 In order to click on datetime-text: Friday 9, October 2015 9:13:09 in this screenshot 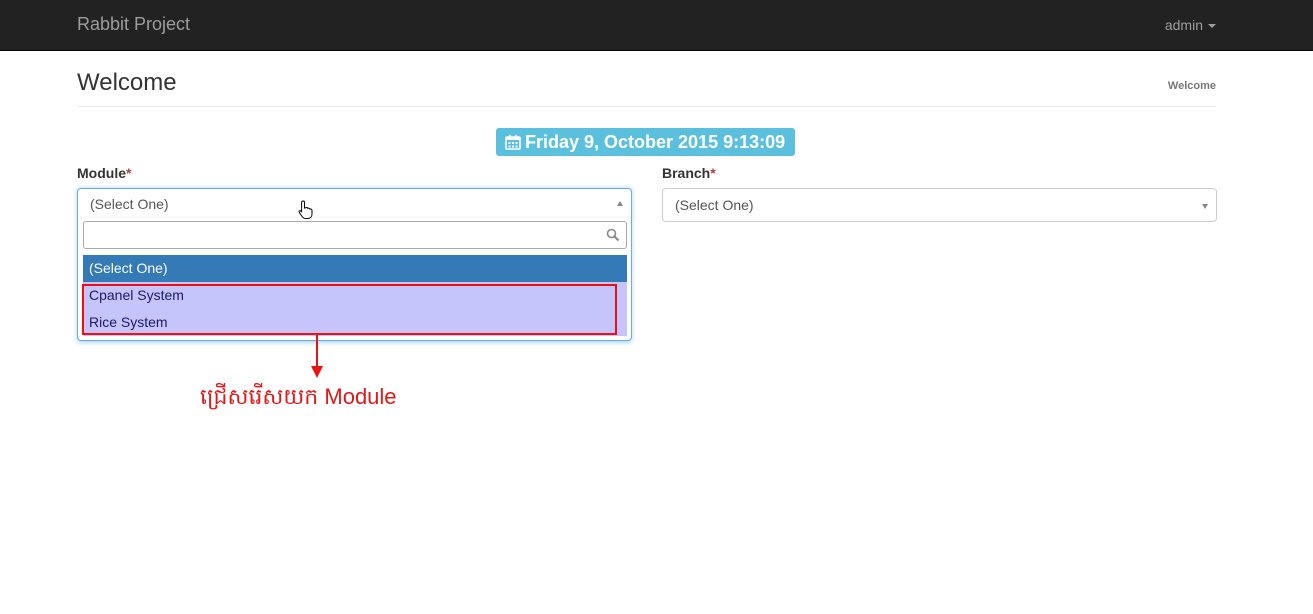, I will do `click(655, 142)`.